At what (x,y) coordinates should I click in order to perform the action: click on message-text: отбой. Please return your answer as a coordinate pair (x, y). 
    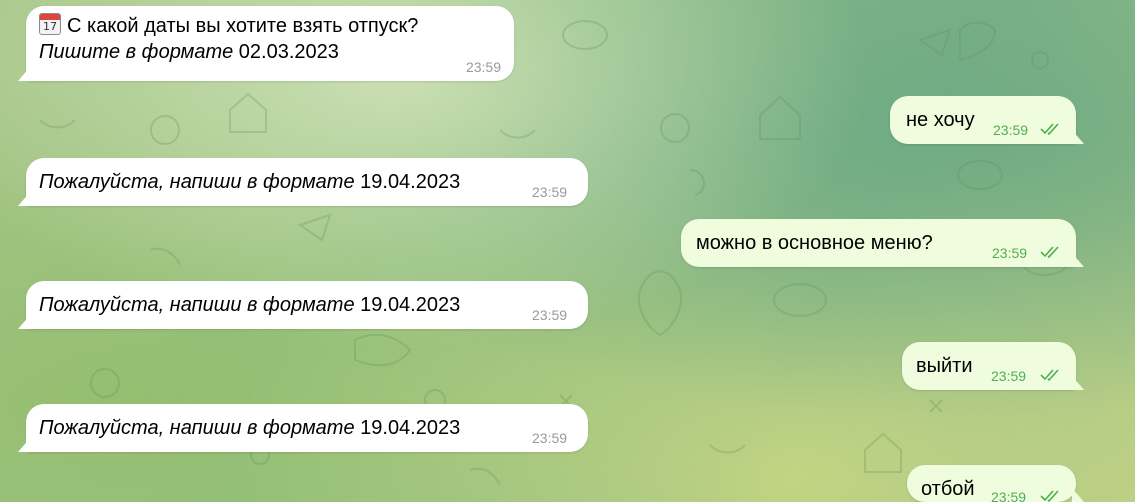
    Looking at the image, I should click on (948, 489).